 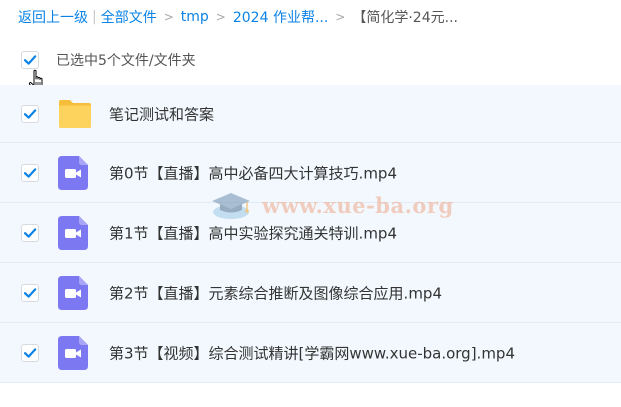 I want to click on selection-count-label: 已选中5个文件/文件夹, so click(x=126, y=61).